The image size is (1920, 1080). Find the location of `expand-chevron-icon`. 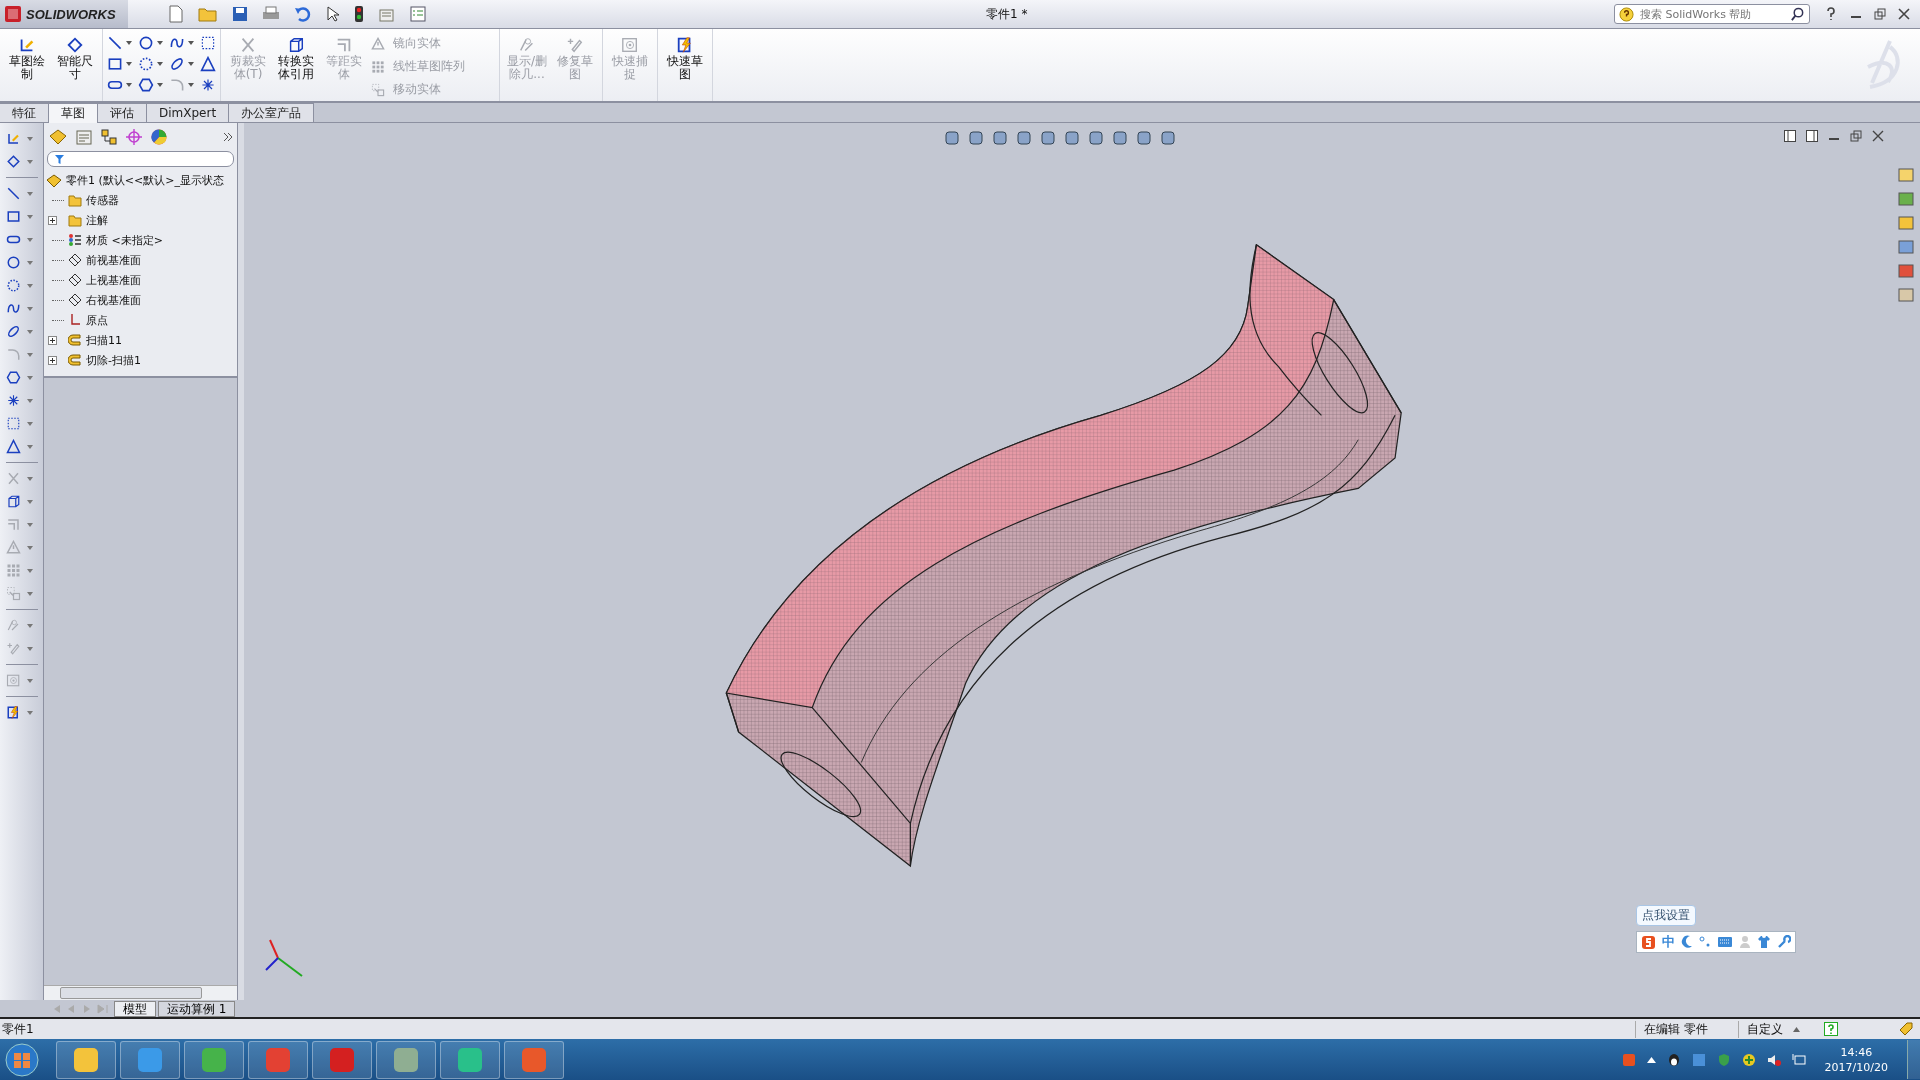

expand-chevron-icon is located at coordinates (228, 137).